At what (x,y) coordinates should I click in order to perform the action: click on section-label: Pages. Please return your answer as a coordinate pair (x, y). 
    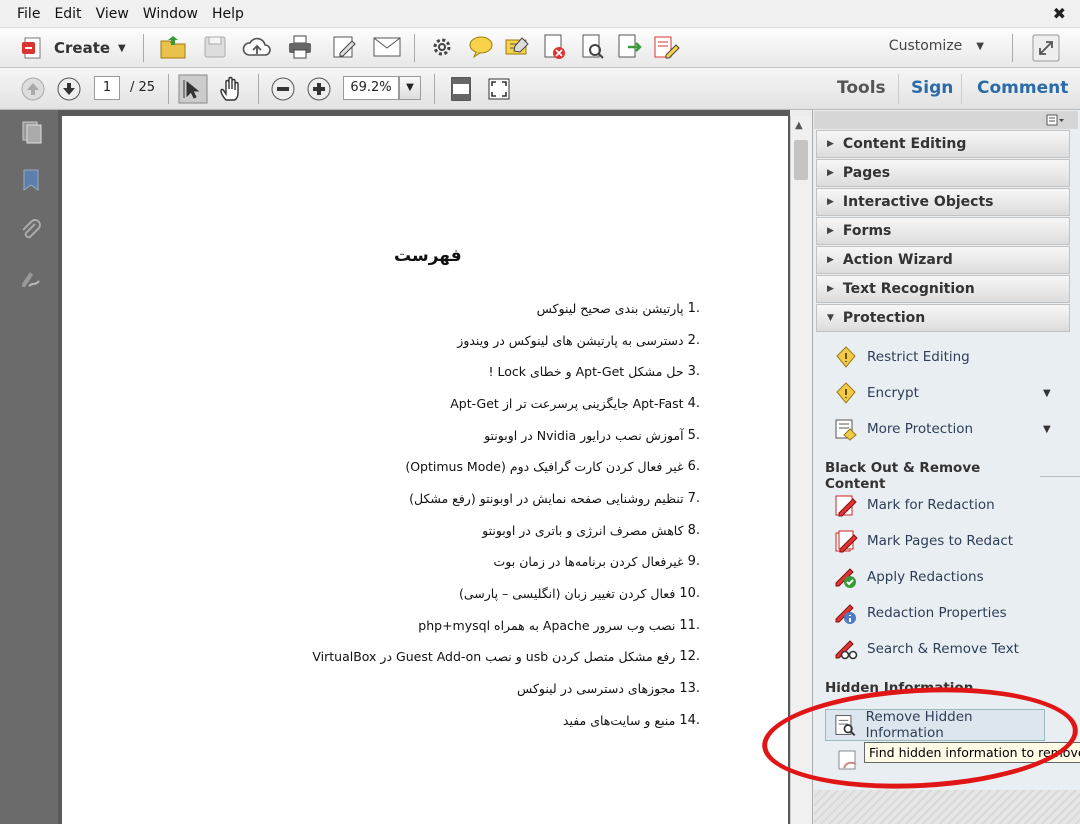
    Looking at the image, I should click on (866, 173).